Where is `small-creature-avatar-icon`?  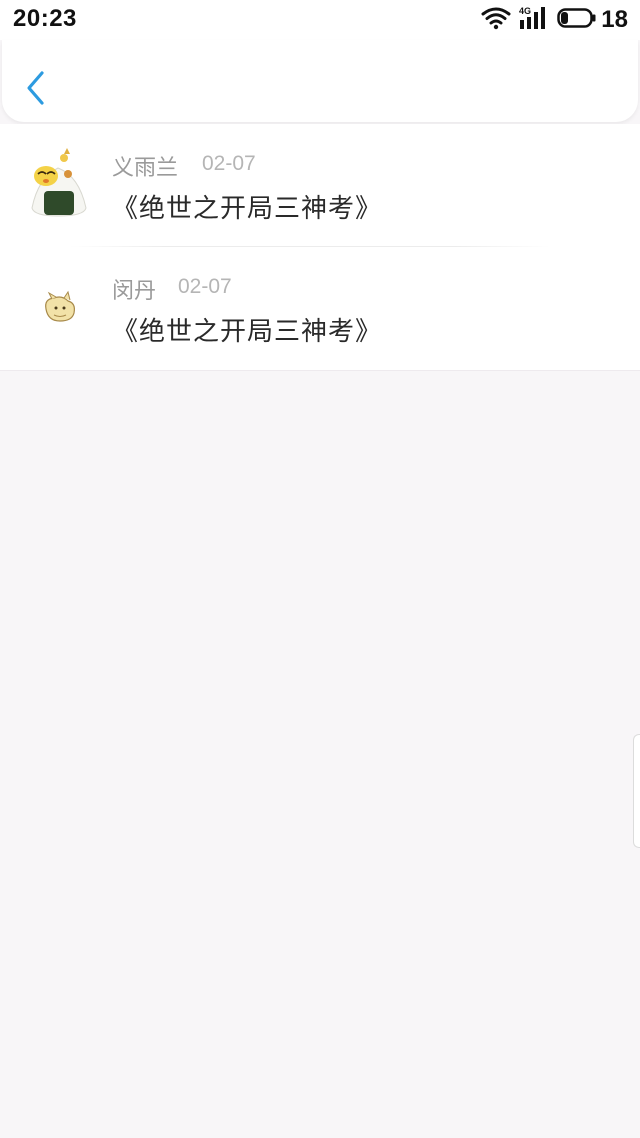 small-creature-avatar-icon is located at coordinates (60, 306).